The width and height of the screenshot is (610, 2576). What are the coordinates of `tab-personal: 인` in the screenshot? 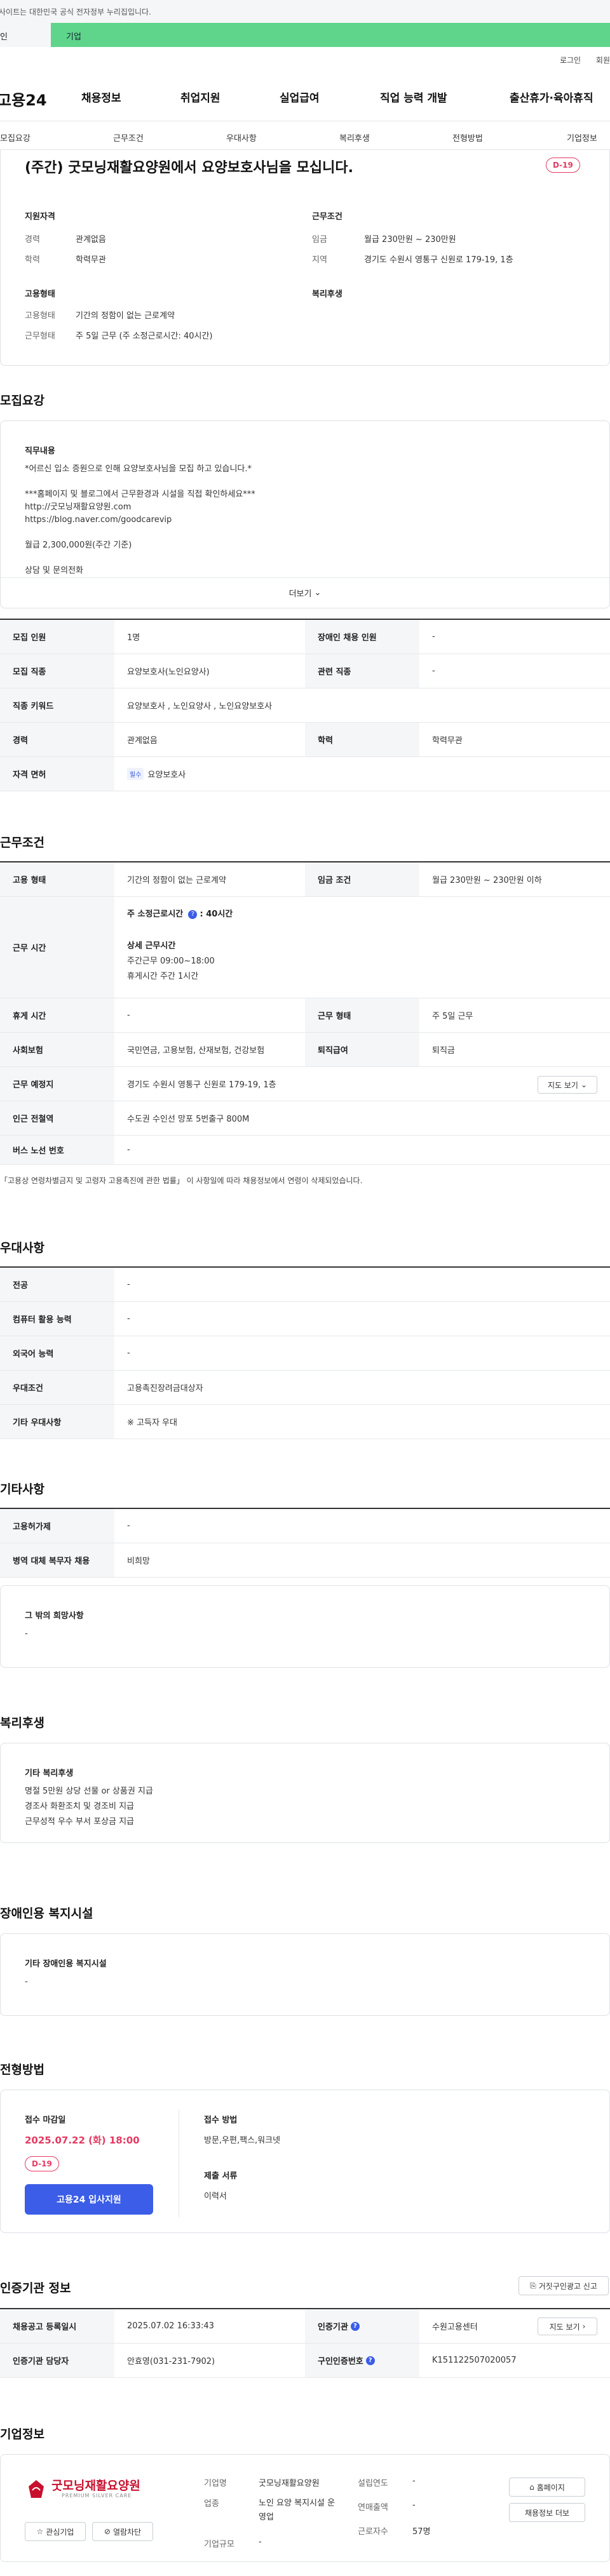 It's located at (25, 35).